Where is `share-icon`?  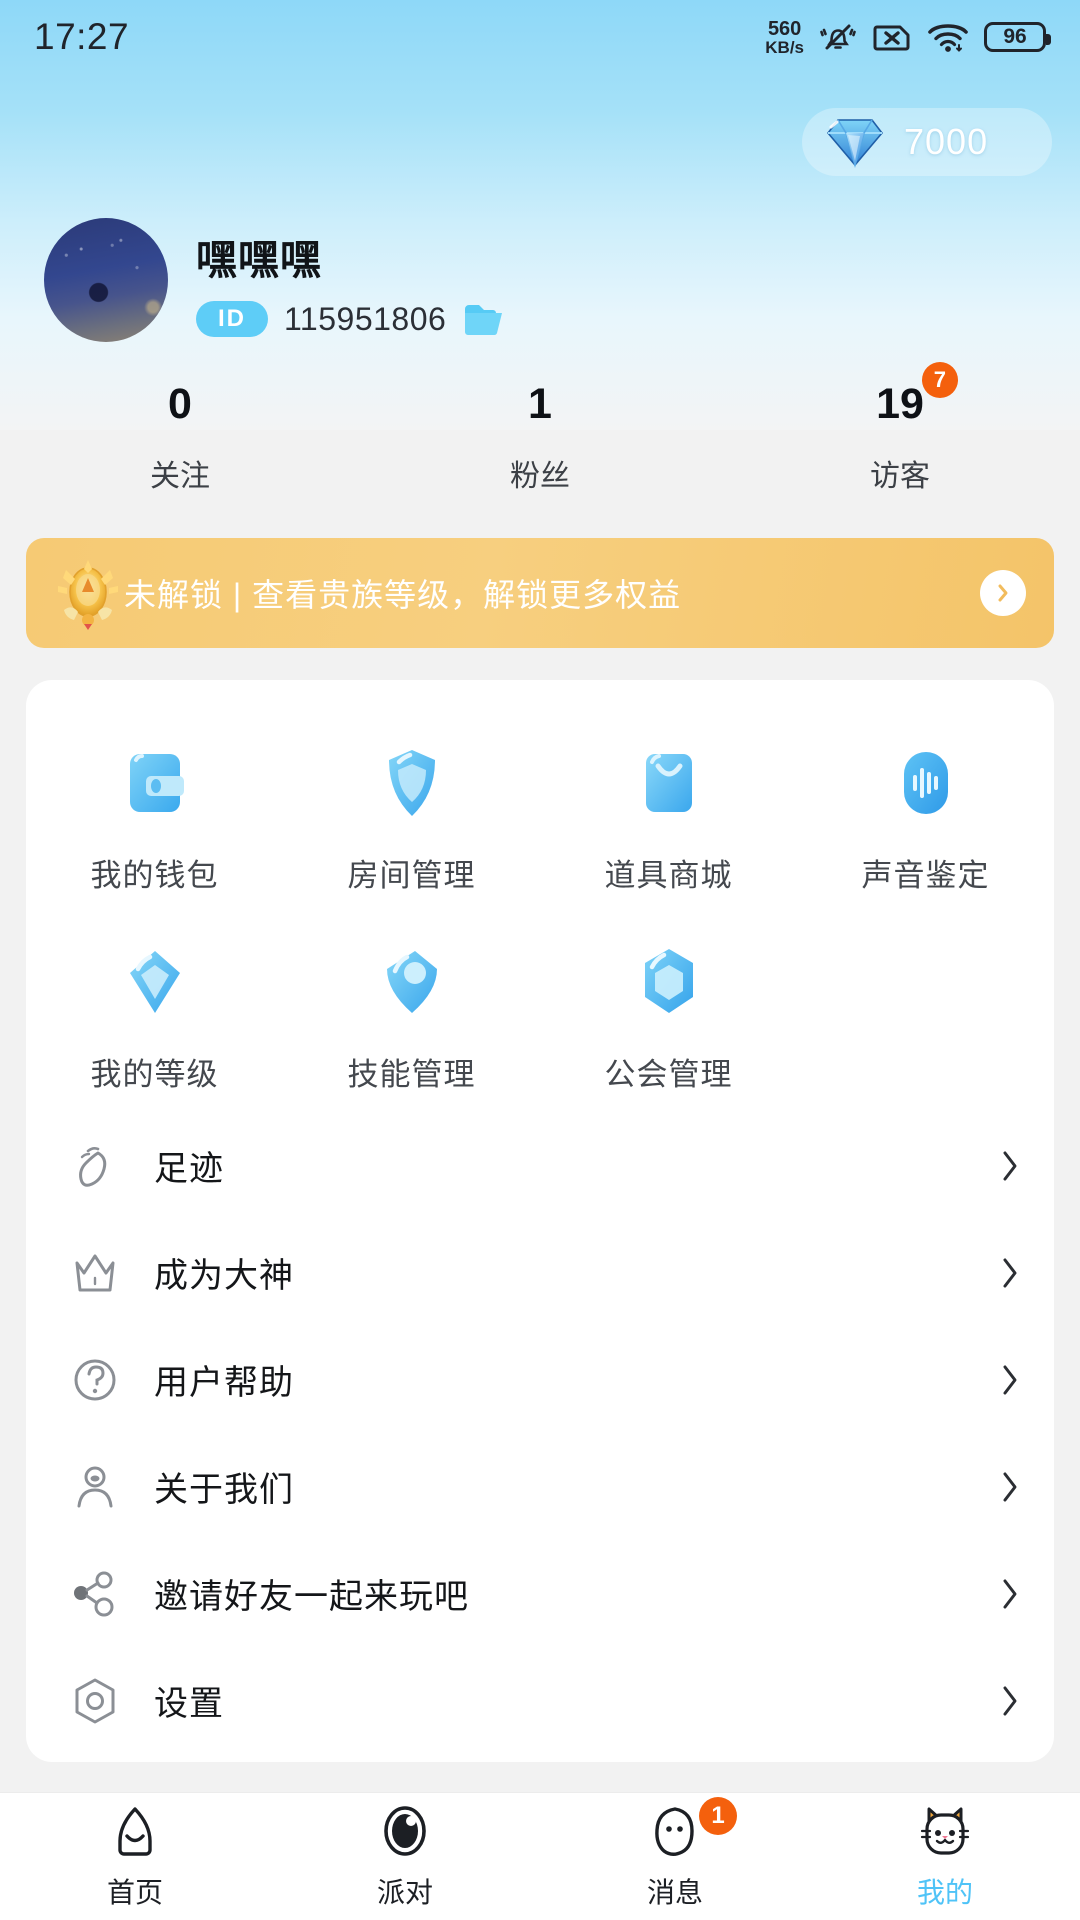 share-icon is located at coordinates (95, 1594).